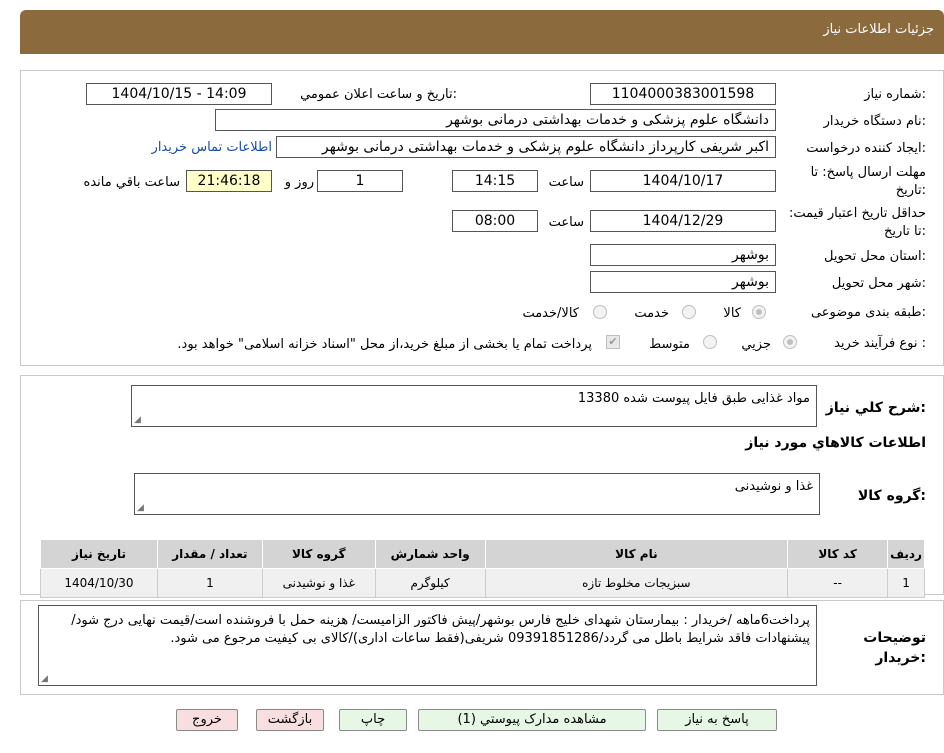 The width and height of the screenshot is (944, 753). Describe the element at coordinates (773, 486) in the screenshot. I see `goods-group-text: غذا و نوشیدنی` at that location.